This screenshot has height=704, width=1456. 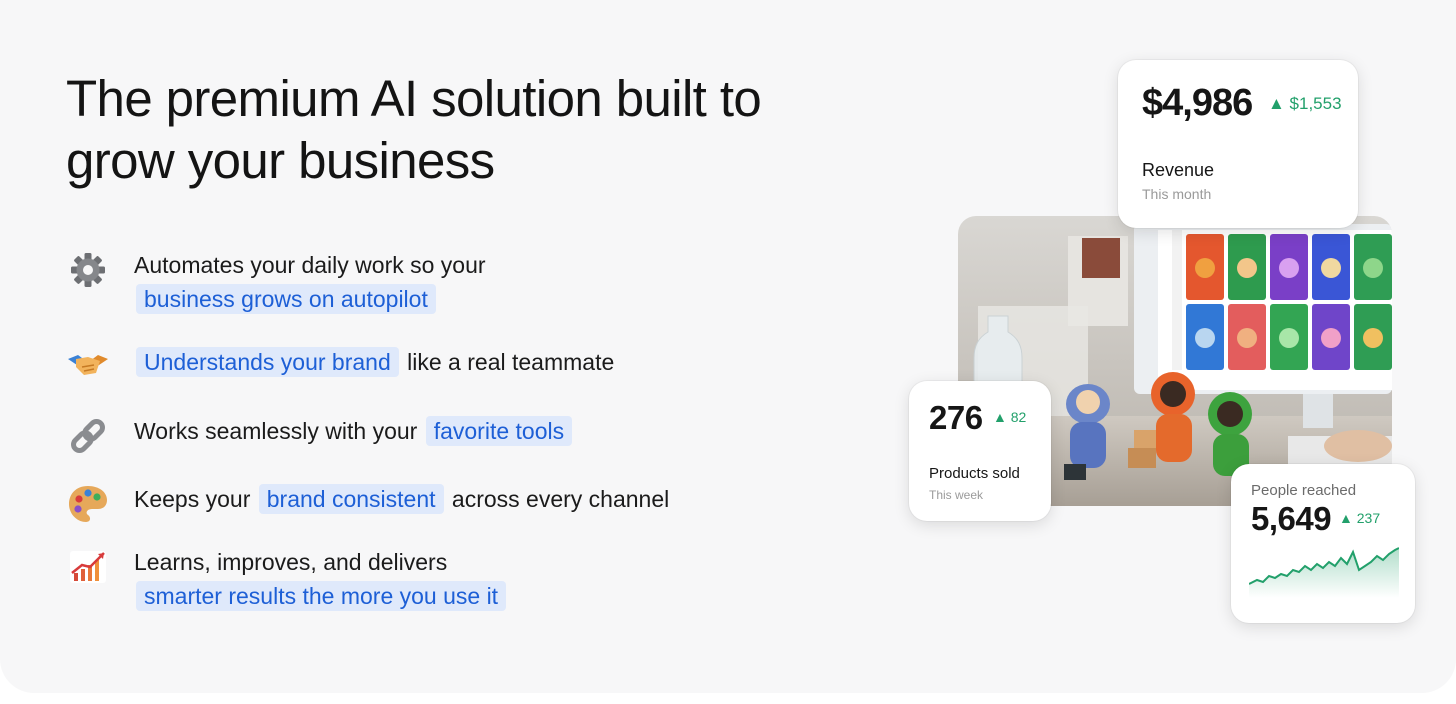 What do you see at coordinates (88, 436) in the screenshot?
I see `link-icon` at bounding box center [88, 436].